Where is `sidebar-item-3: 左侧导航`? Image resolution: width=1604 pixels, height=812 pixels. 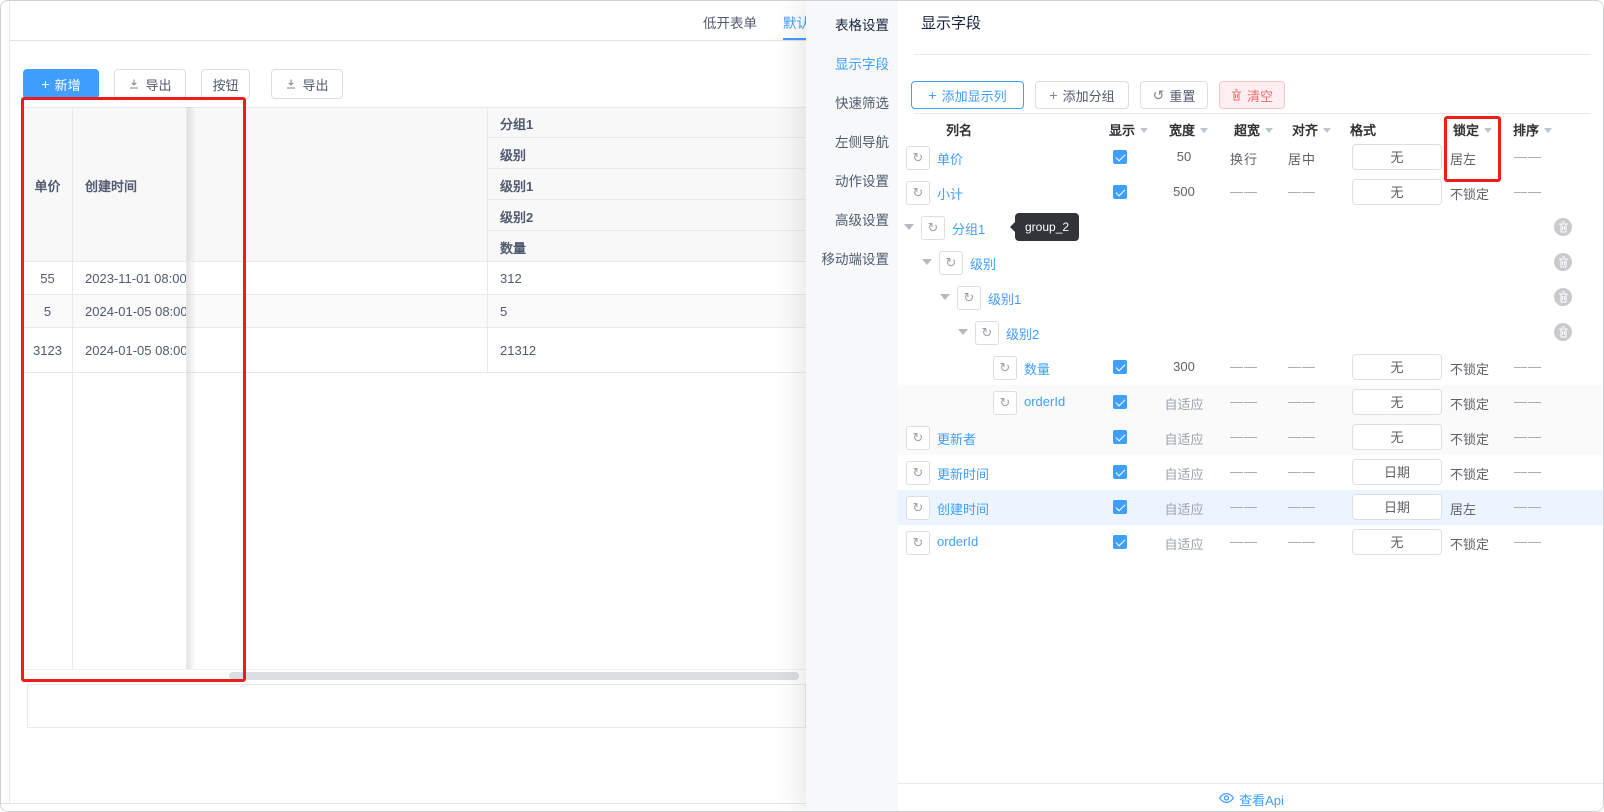 sidebar-item-3: 左侧导航 is located at coordinates (847, 141).